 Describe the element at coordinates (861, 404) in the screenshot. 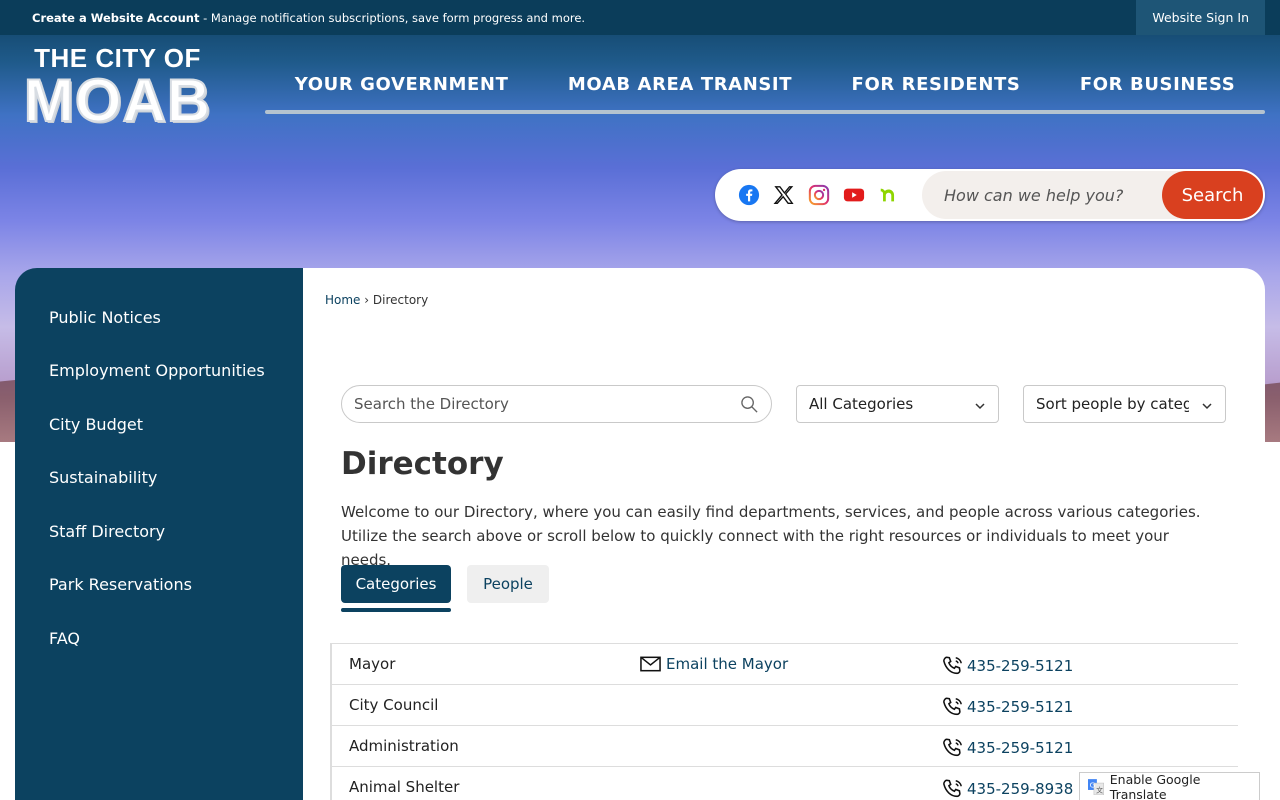

I see `category-select-value: All Categories` at that location.